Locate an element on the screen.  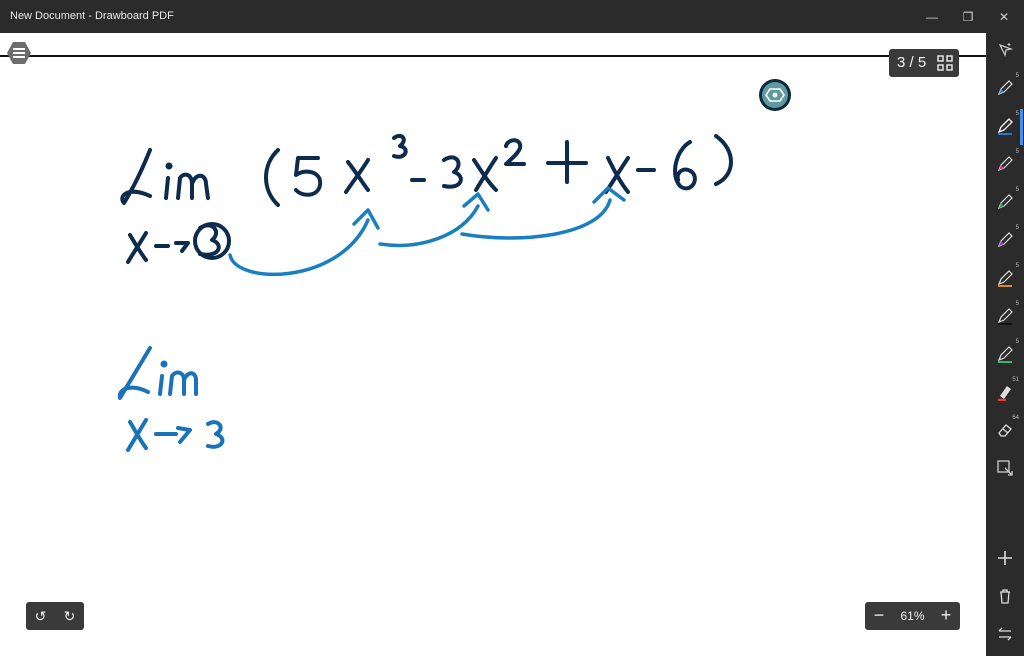
title-bar: New Document - Drawboard PDF — ❐ ✕ is located at coordinates (512, 16).